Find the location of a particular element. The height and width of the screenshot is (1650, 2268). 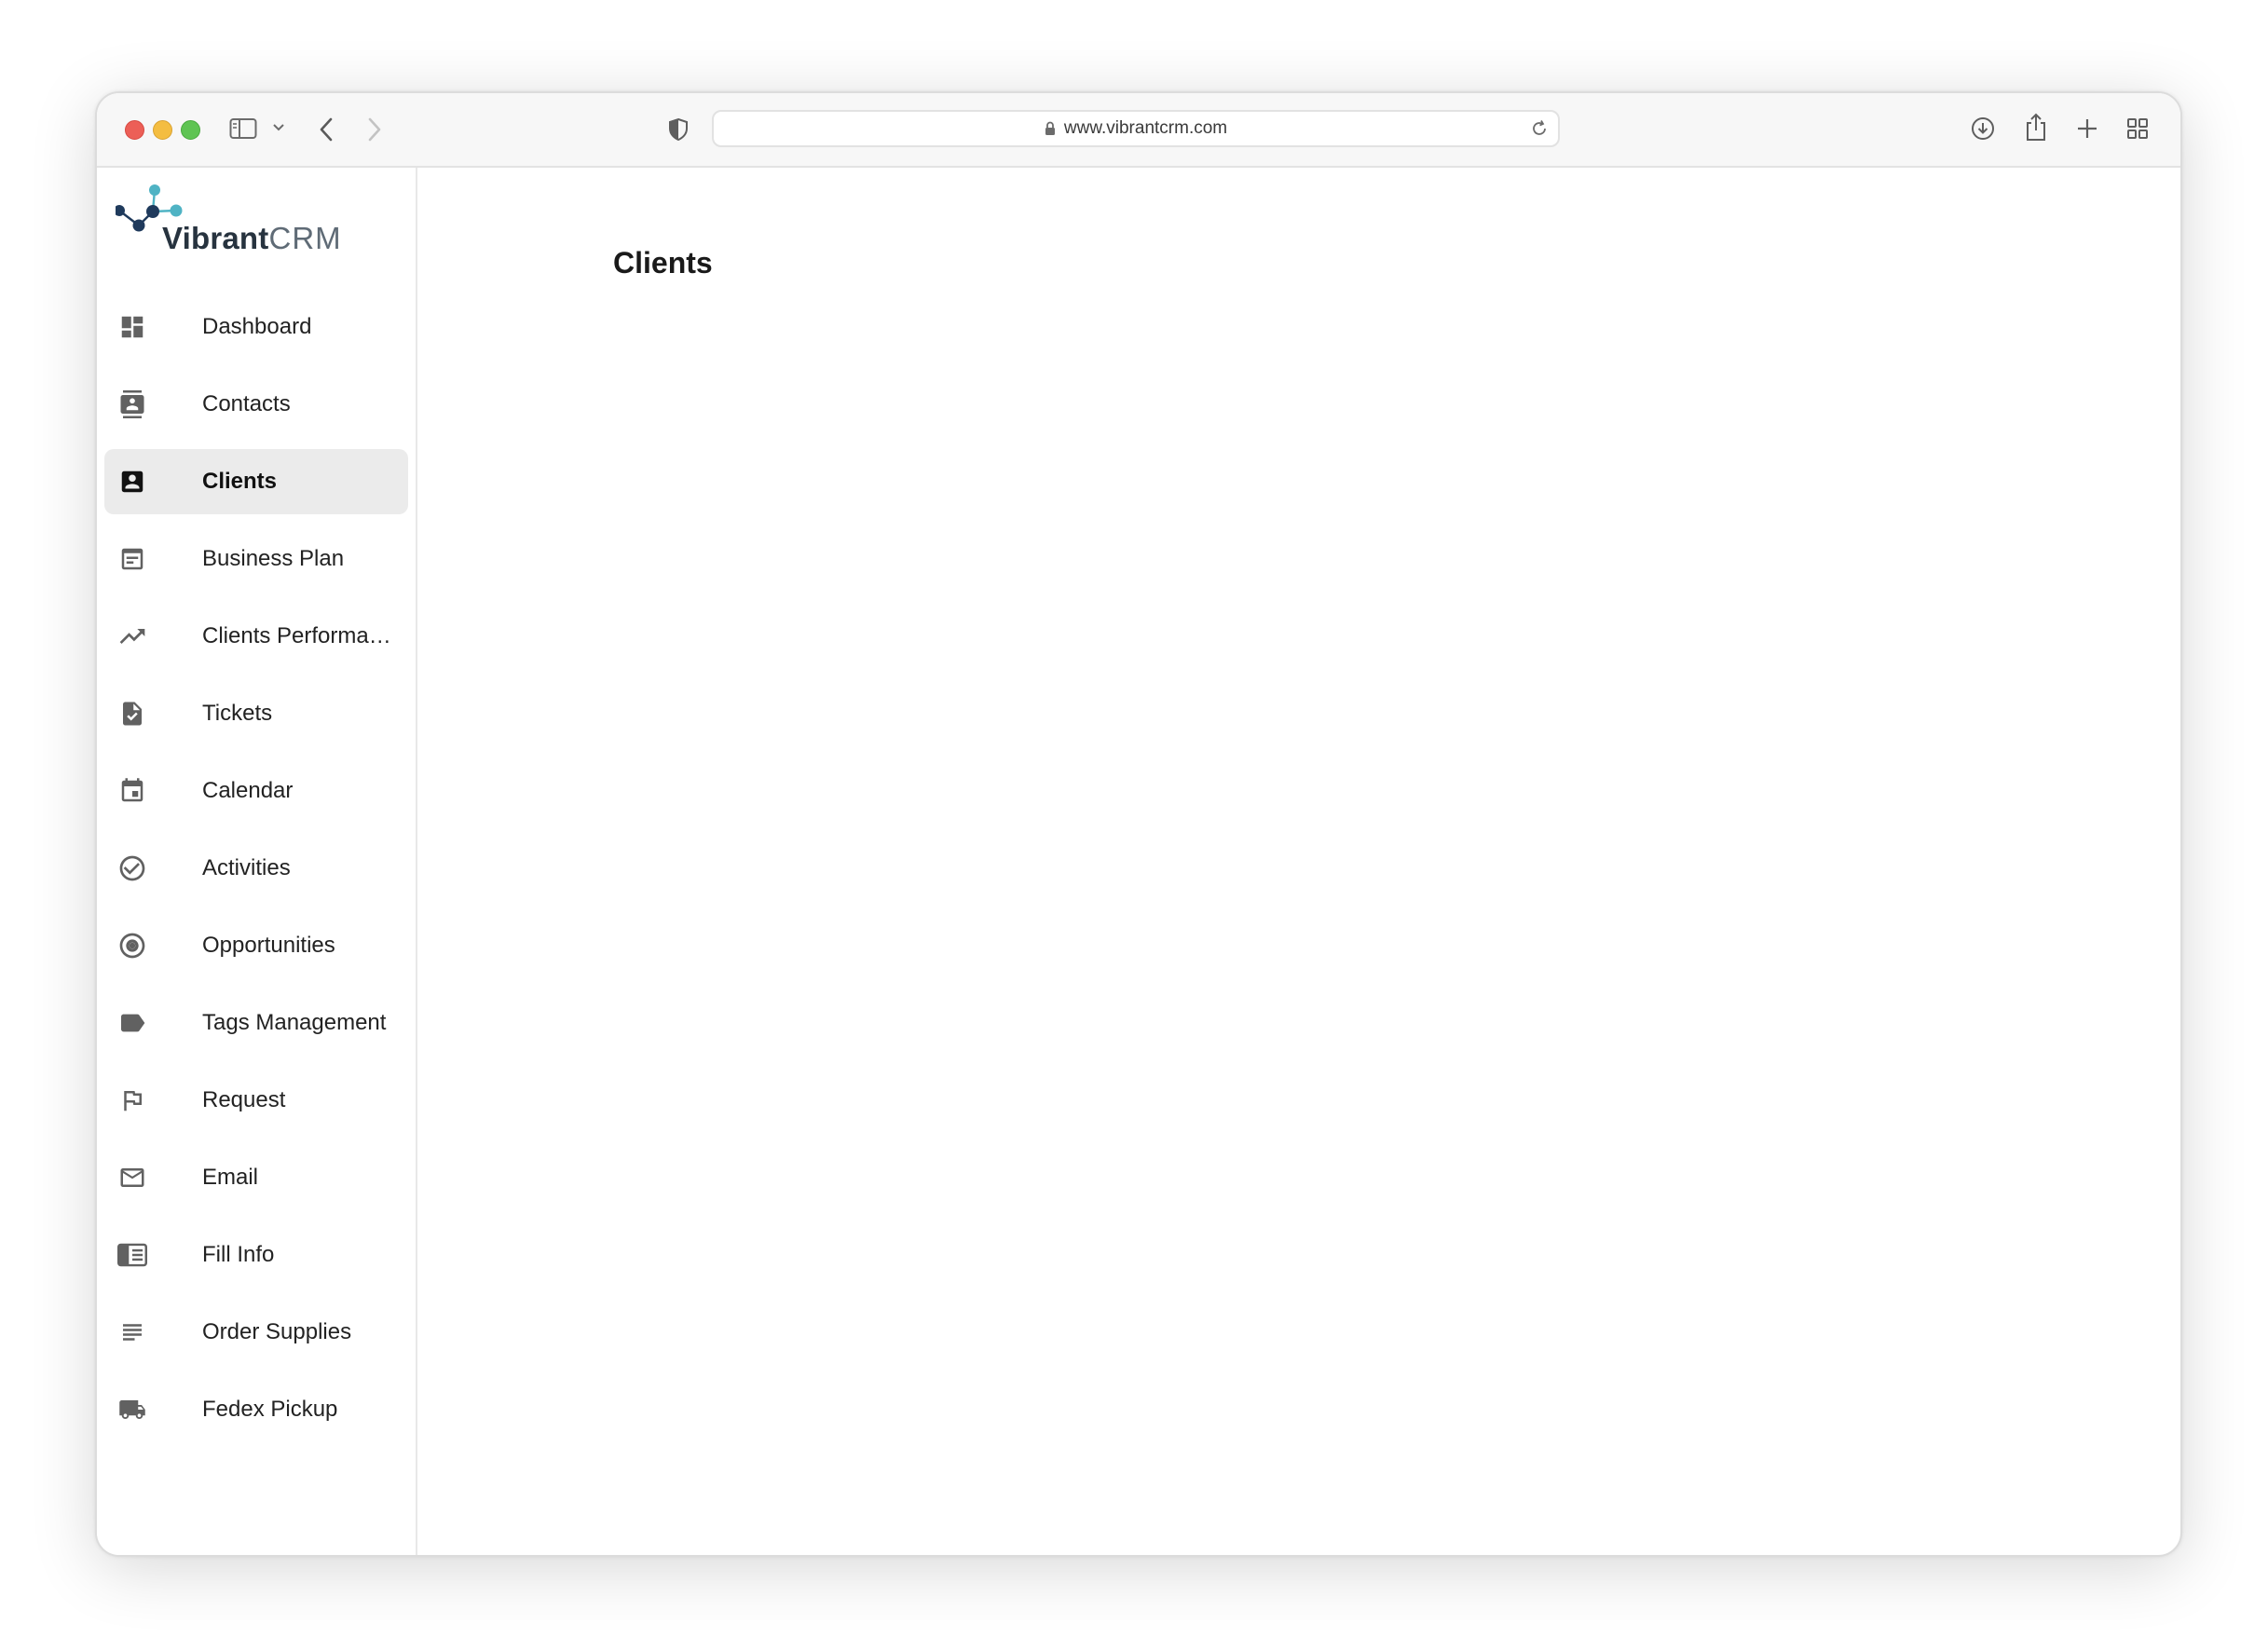

sidebar-item-label: Clients is located at coordinates (240, 481).